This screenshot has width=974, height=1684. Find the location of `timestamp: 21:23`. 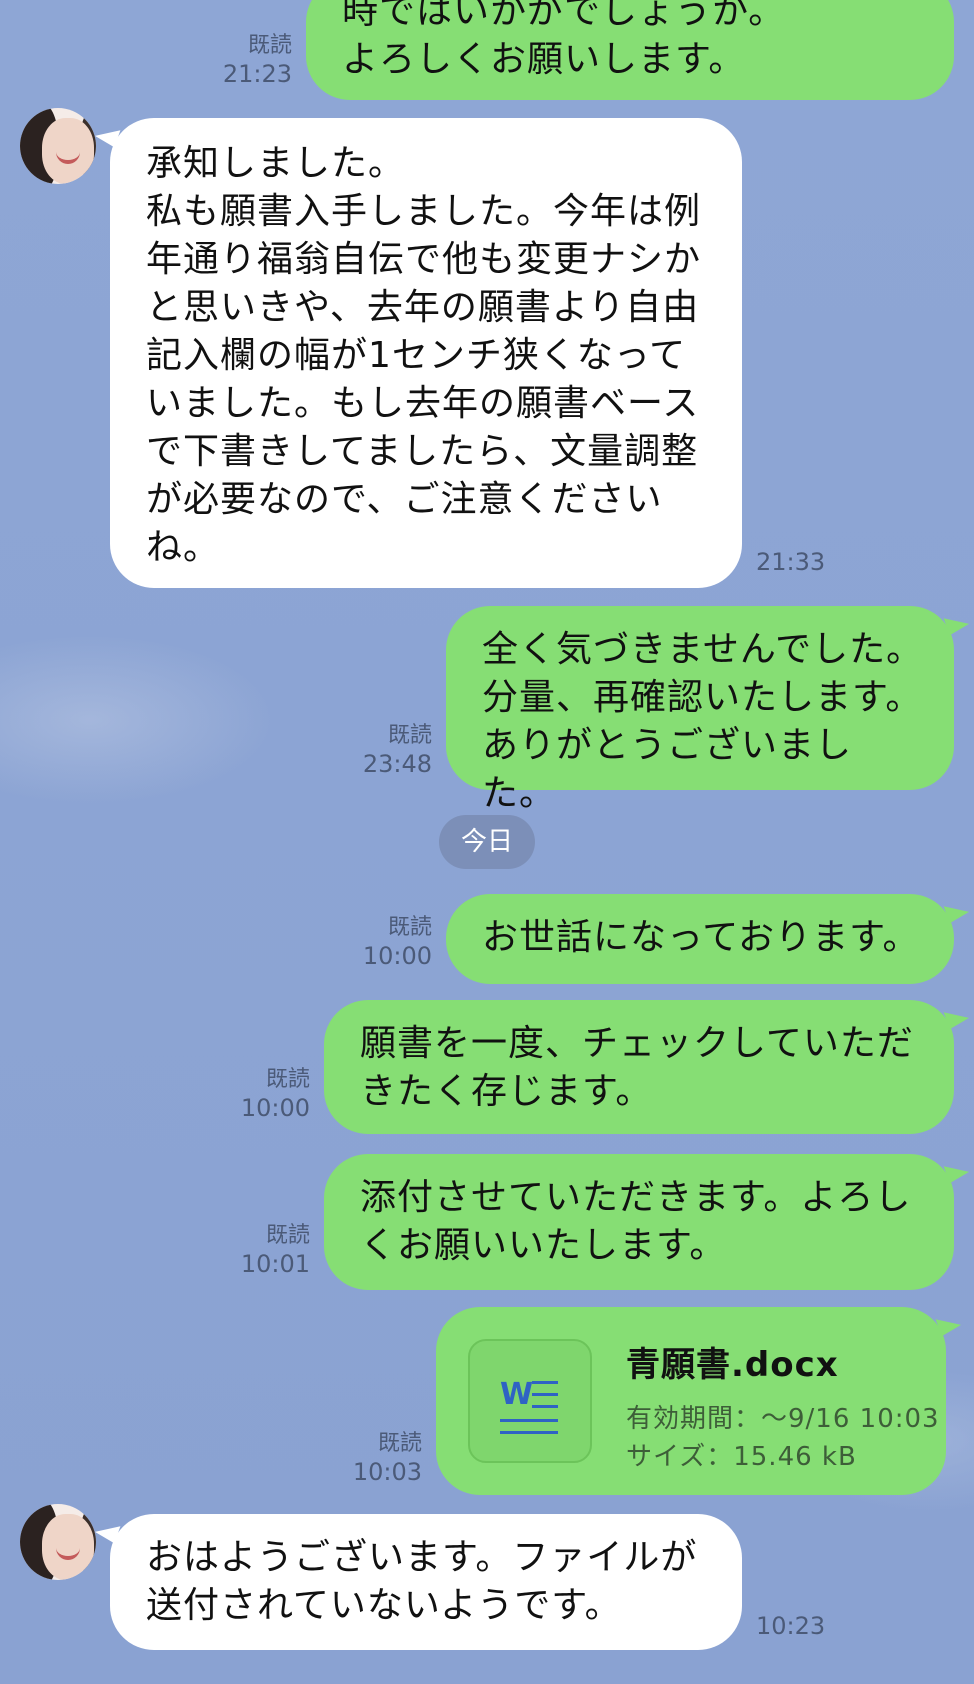

timestamp: 21:23 is located at coordinates (257, 74).